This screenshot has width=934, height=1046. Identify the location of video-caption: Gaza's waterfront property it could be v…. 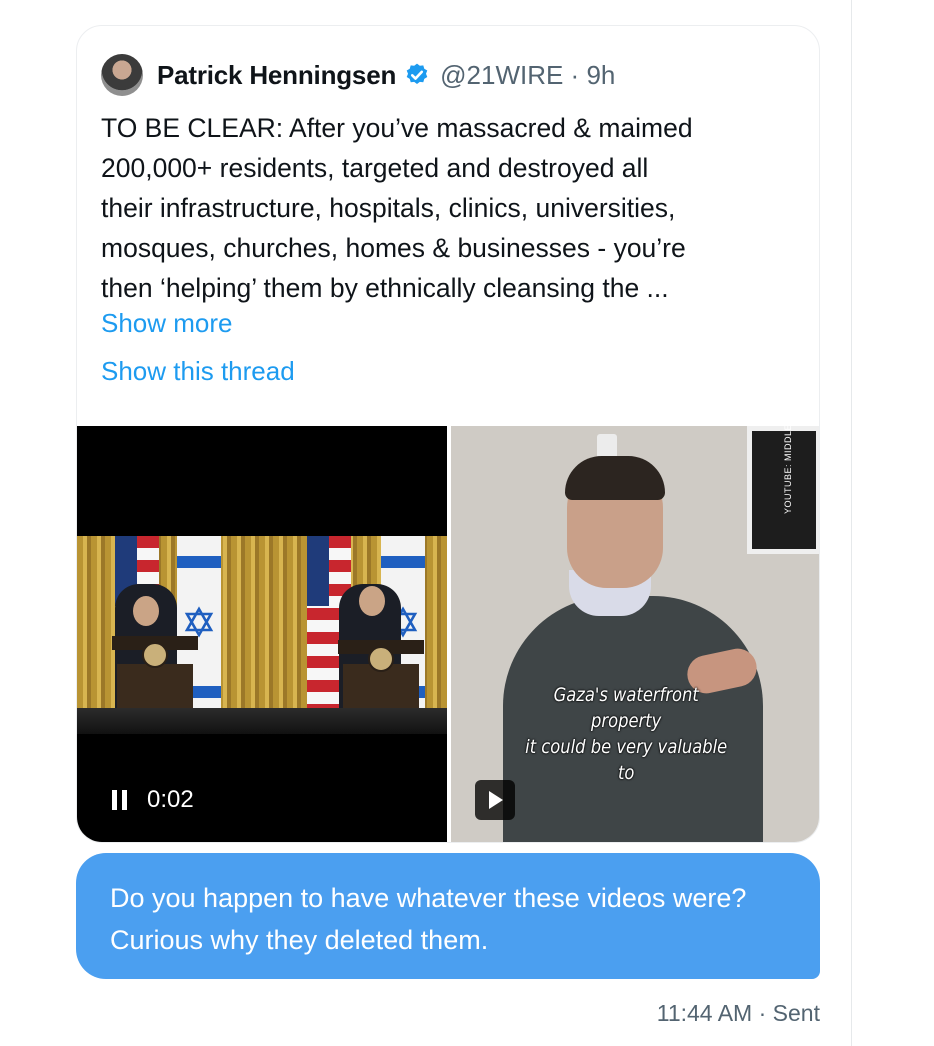
(626, 734).